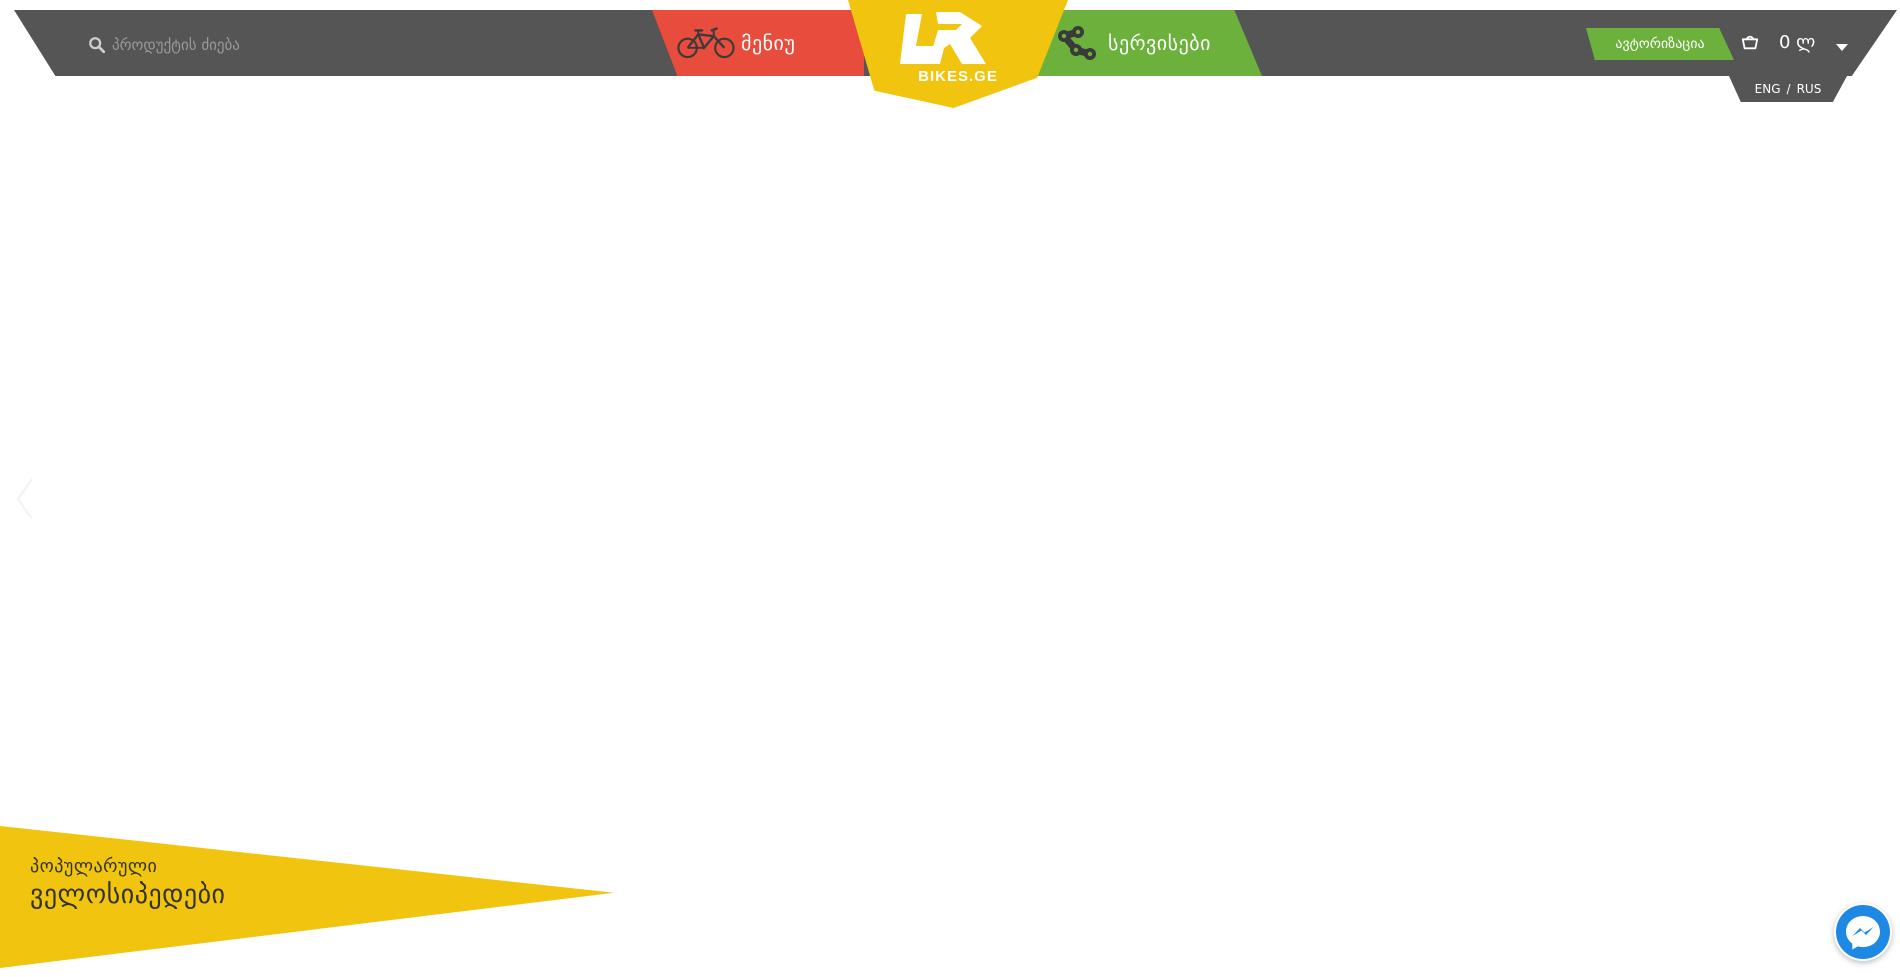 The image size is (1900, 977). I want to click on popular-bikes-banner: პოპულარული ველოსიპედები, so click(307, 897).